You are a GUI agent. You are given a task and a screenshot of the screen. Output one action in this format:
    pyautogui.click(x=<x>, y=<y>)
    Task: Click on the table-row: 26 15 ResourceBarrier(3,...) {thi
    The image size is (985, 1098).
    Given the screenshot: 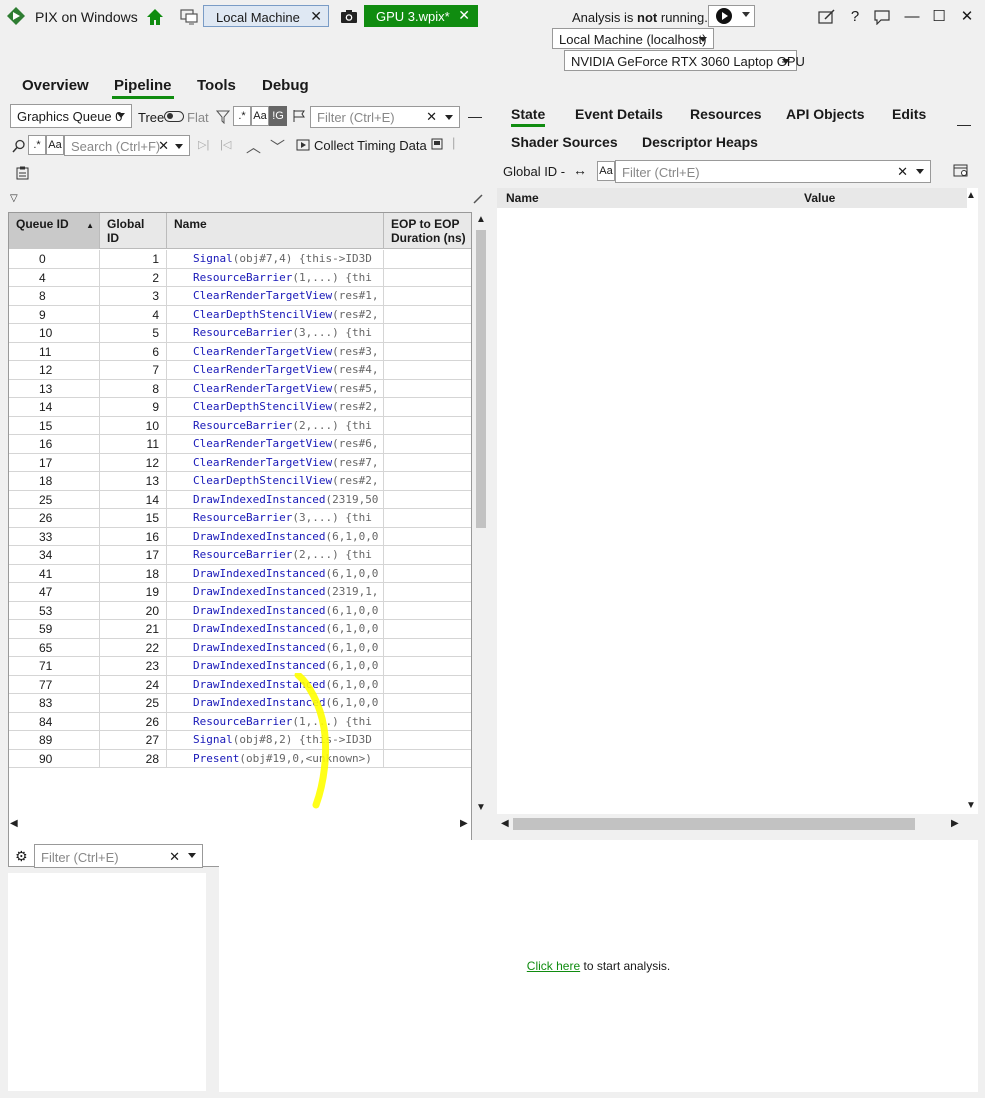 What is the action you would take?
    pyautogui.click(x=240, y=518)
    